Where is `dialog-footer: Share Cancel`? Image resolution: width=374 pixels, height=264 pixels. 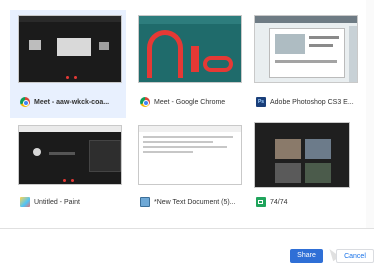
dialog-footer: Share Cancel is located at coordinates (187, 246).